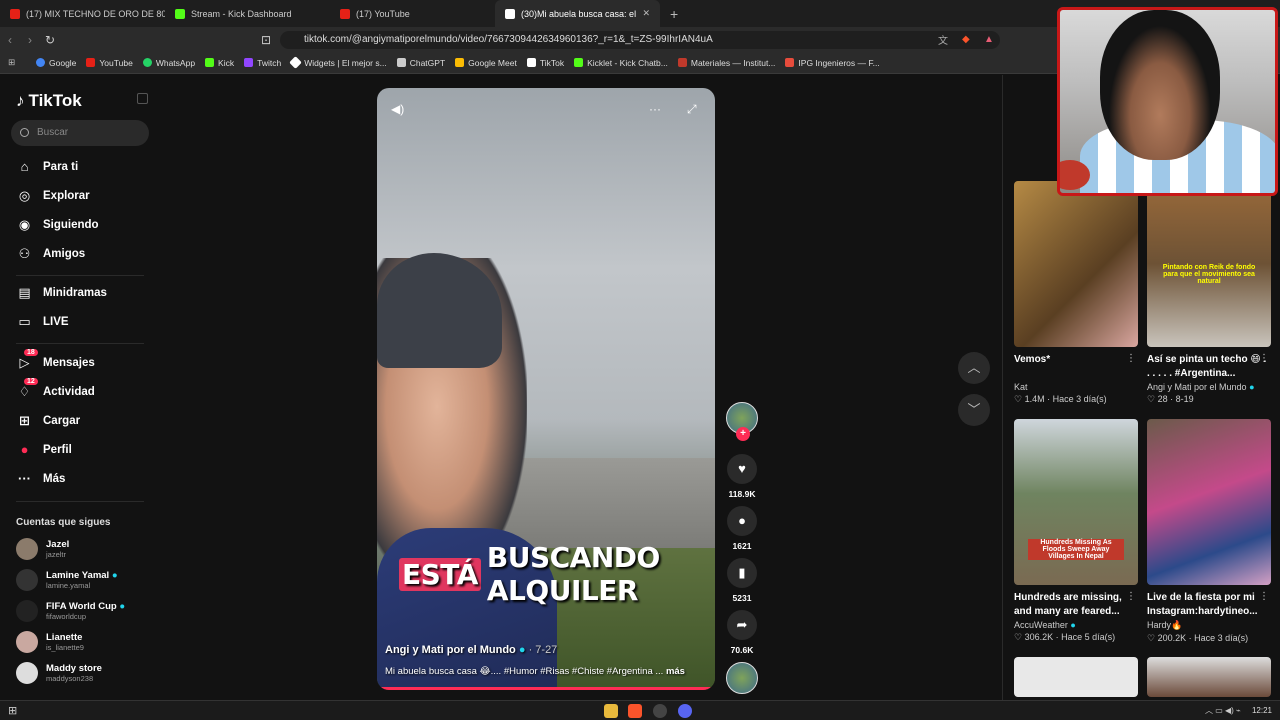 The image size is (1280, 720). Describe the element at coordinates (12, 710) in the screenshot. I see `windows-start-icon: ⊞` at that location.